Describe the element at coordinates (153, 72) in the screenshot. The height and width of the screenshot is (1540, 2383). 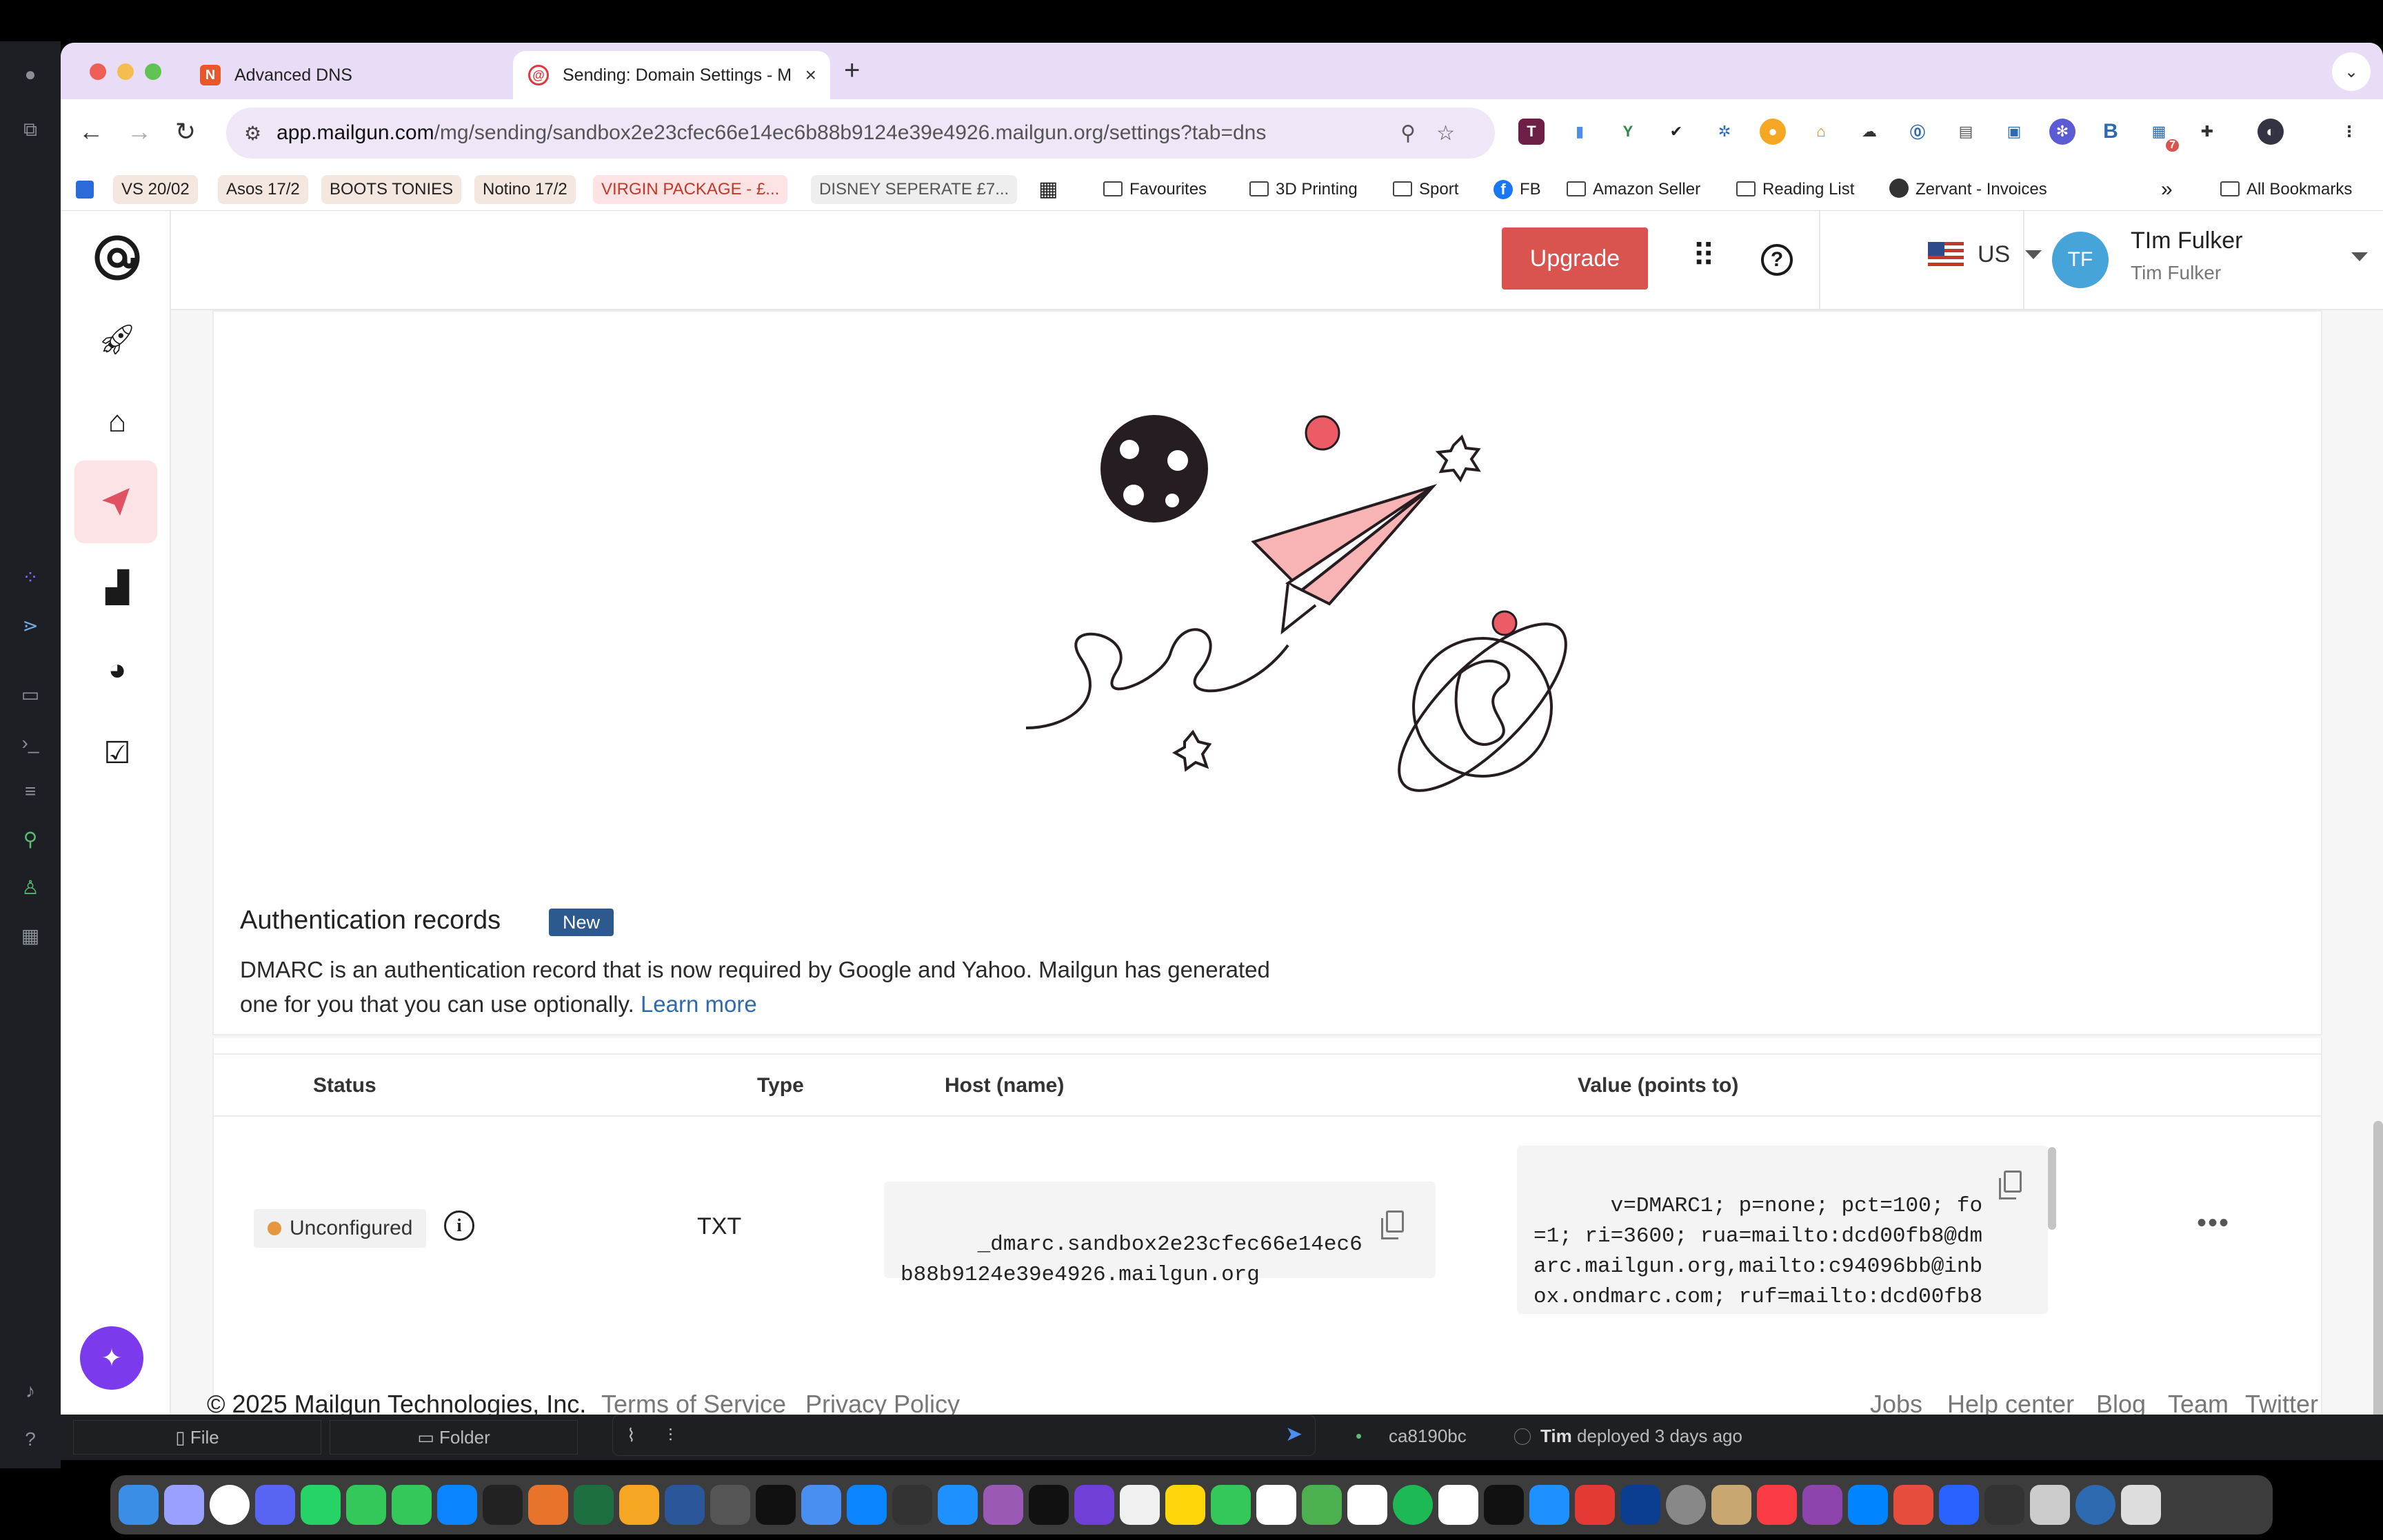
I see `zoom-window-button` at that location.